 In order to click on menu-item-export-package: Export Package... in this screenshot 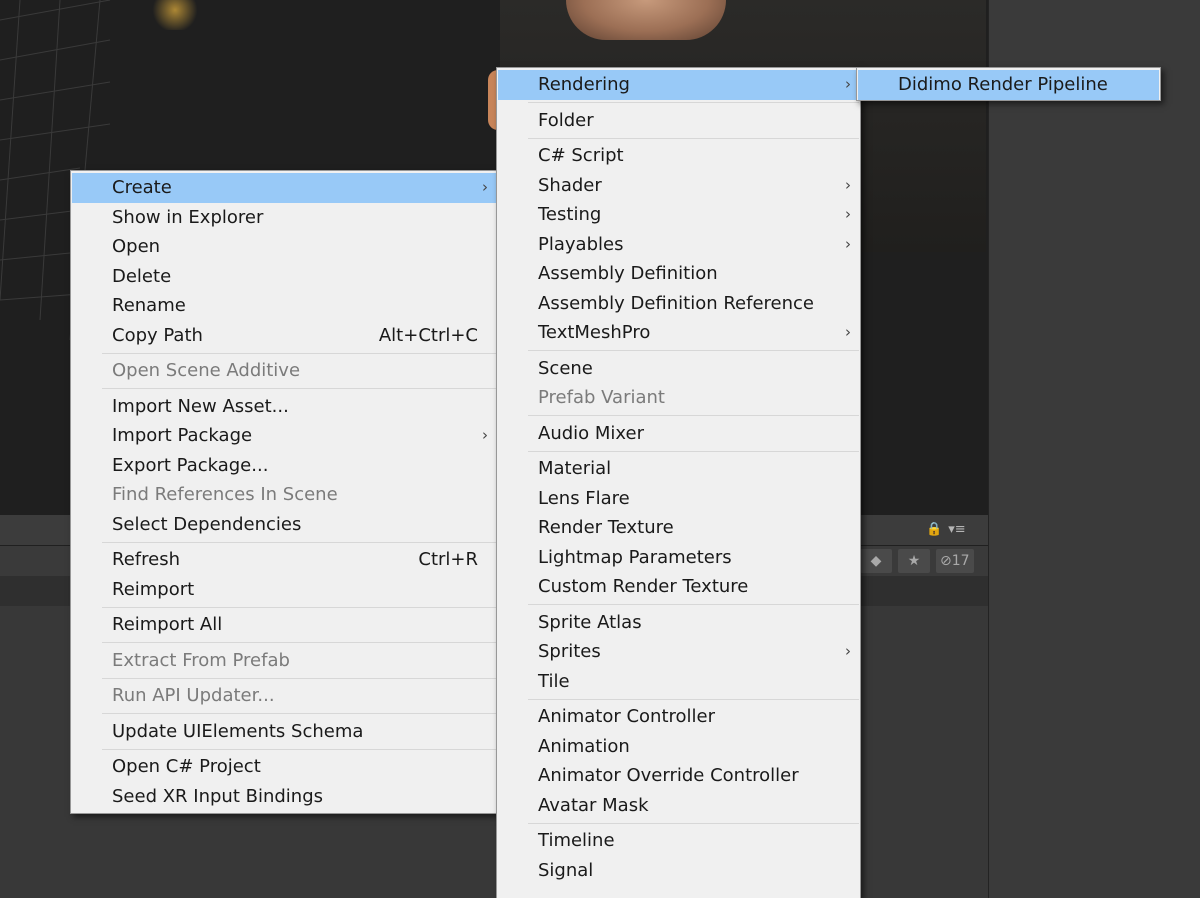, I will do `click(284, 466)`.